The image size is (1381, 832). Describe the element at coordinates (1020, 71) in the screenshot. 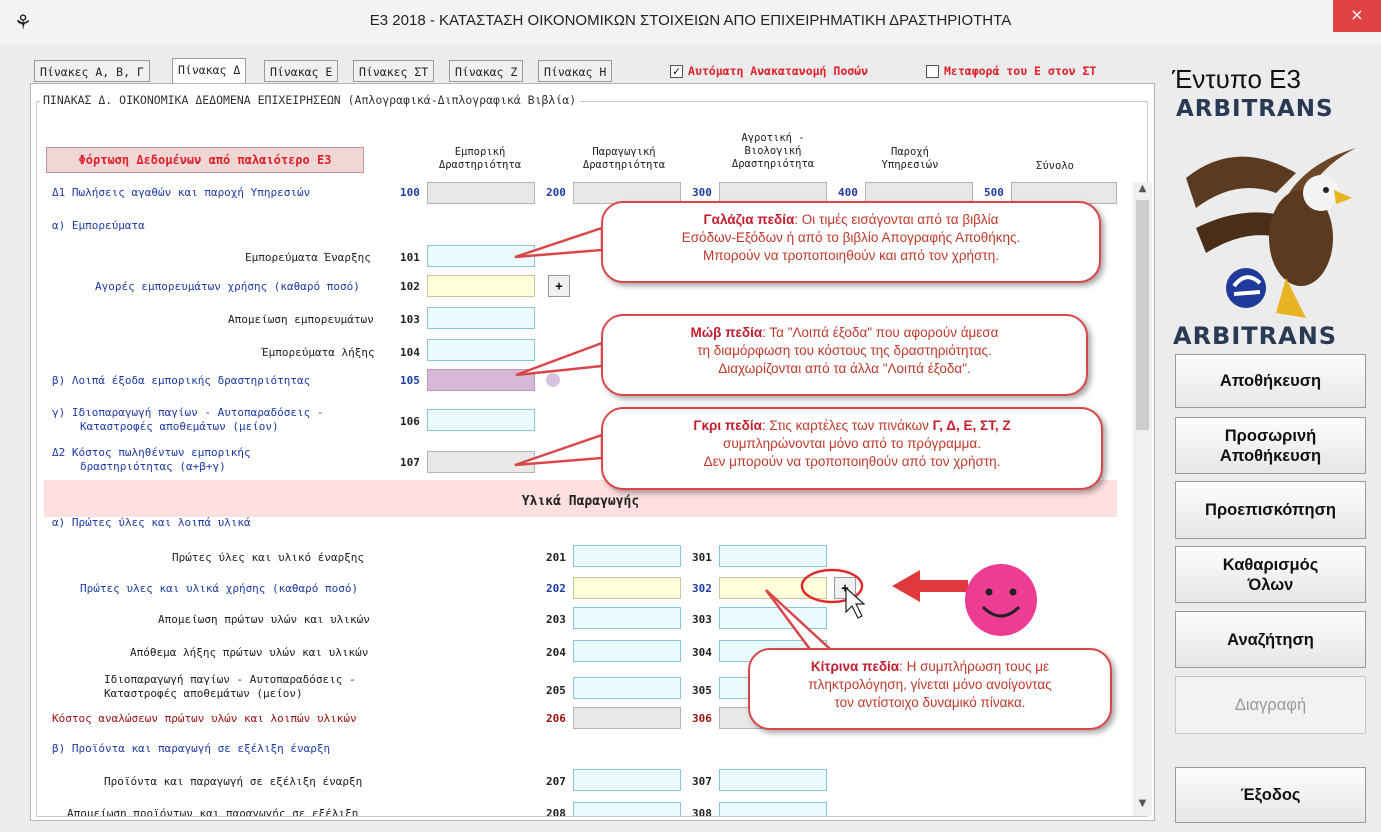

I see `transfer-e-st-label: Μεταφορά του Ε στον ΣΤ` at that location.